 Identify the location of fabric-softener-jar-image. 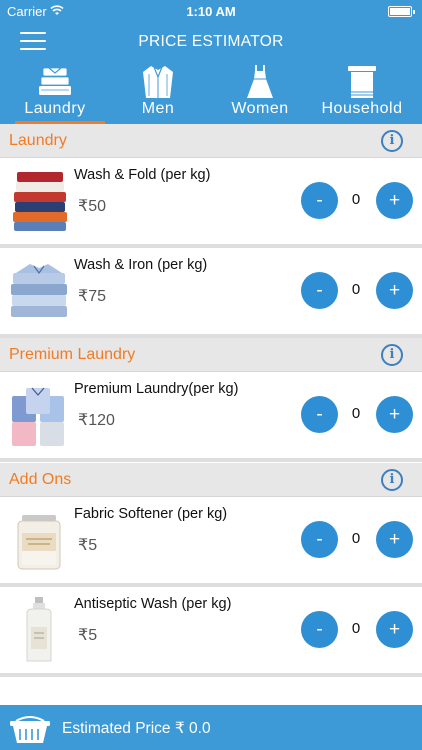
(39, 538).